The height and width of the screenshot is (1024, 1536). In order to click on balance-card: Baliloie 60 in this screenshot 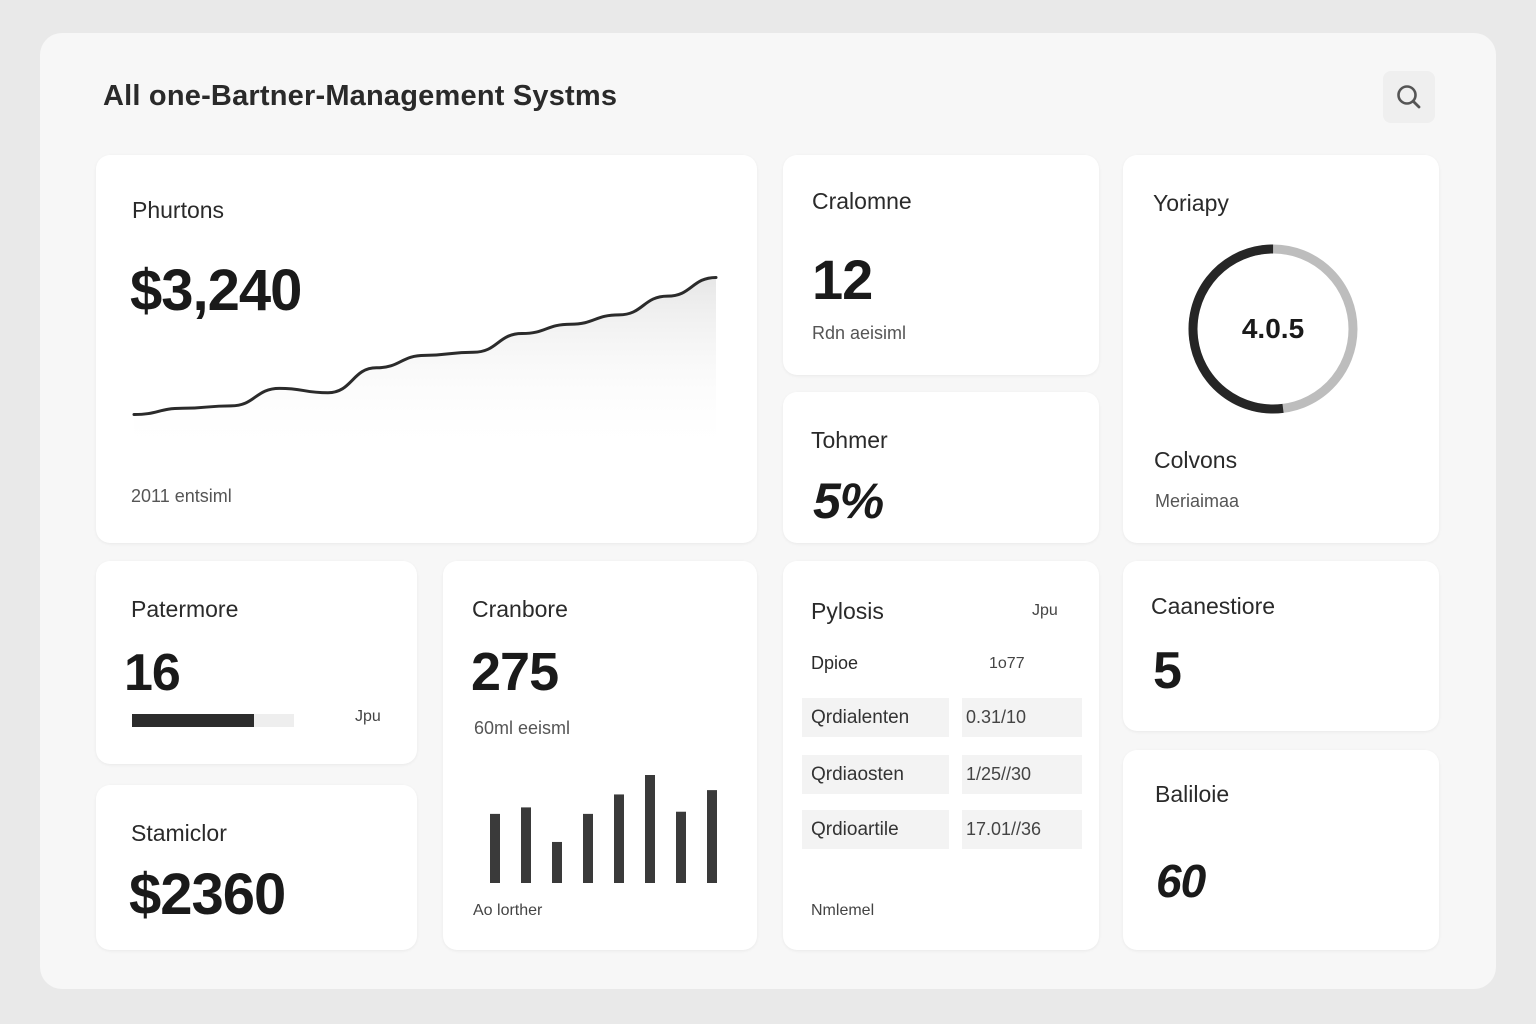, I will do `click(1281, 850)`.